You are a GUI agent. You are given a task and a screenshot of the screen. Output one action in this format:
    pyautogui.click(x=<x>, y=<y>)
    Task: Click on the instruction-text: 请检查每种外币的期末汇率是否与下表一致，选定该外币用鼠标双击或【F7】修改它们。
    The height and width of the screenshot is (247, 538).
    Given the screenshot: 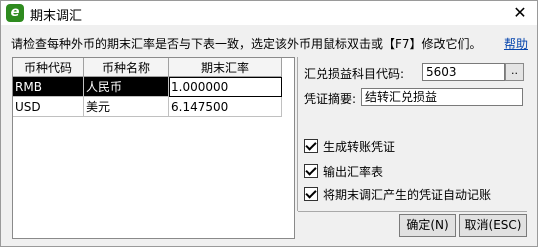 What is the action you would take?
    pyautogui.click(x=246, y=44)
    